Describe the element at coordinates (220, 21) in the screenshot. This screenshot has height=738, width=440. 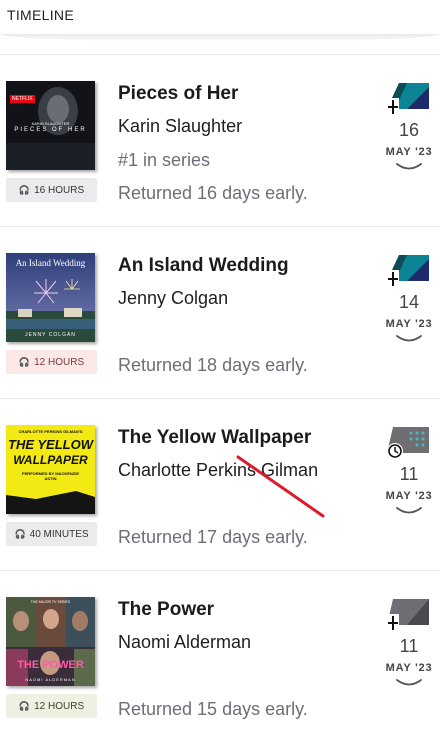
I see `app-header: TIMELINE` at that location.